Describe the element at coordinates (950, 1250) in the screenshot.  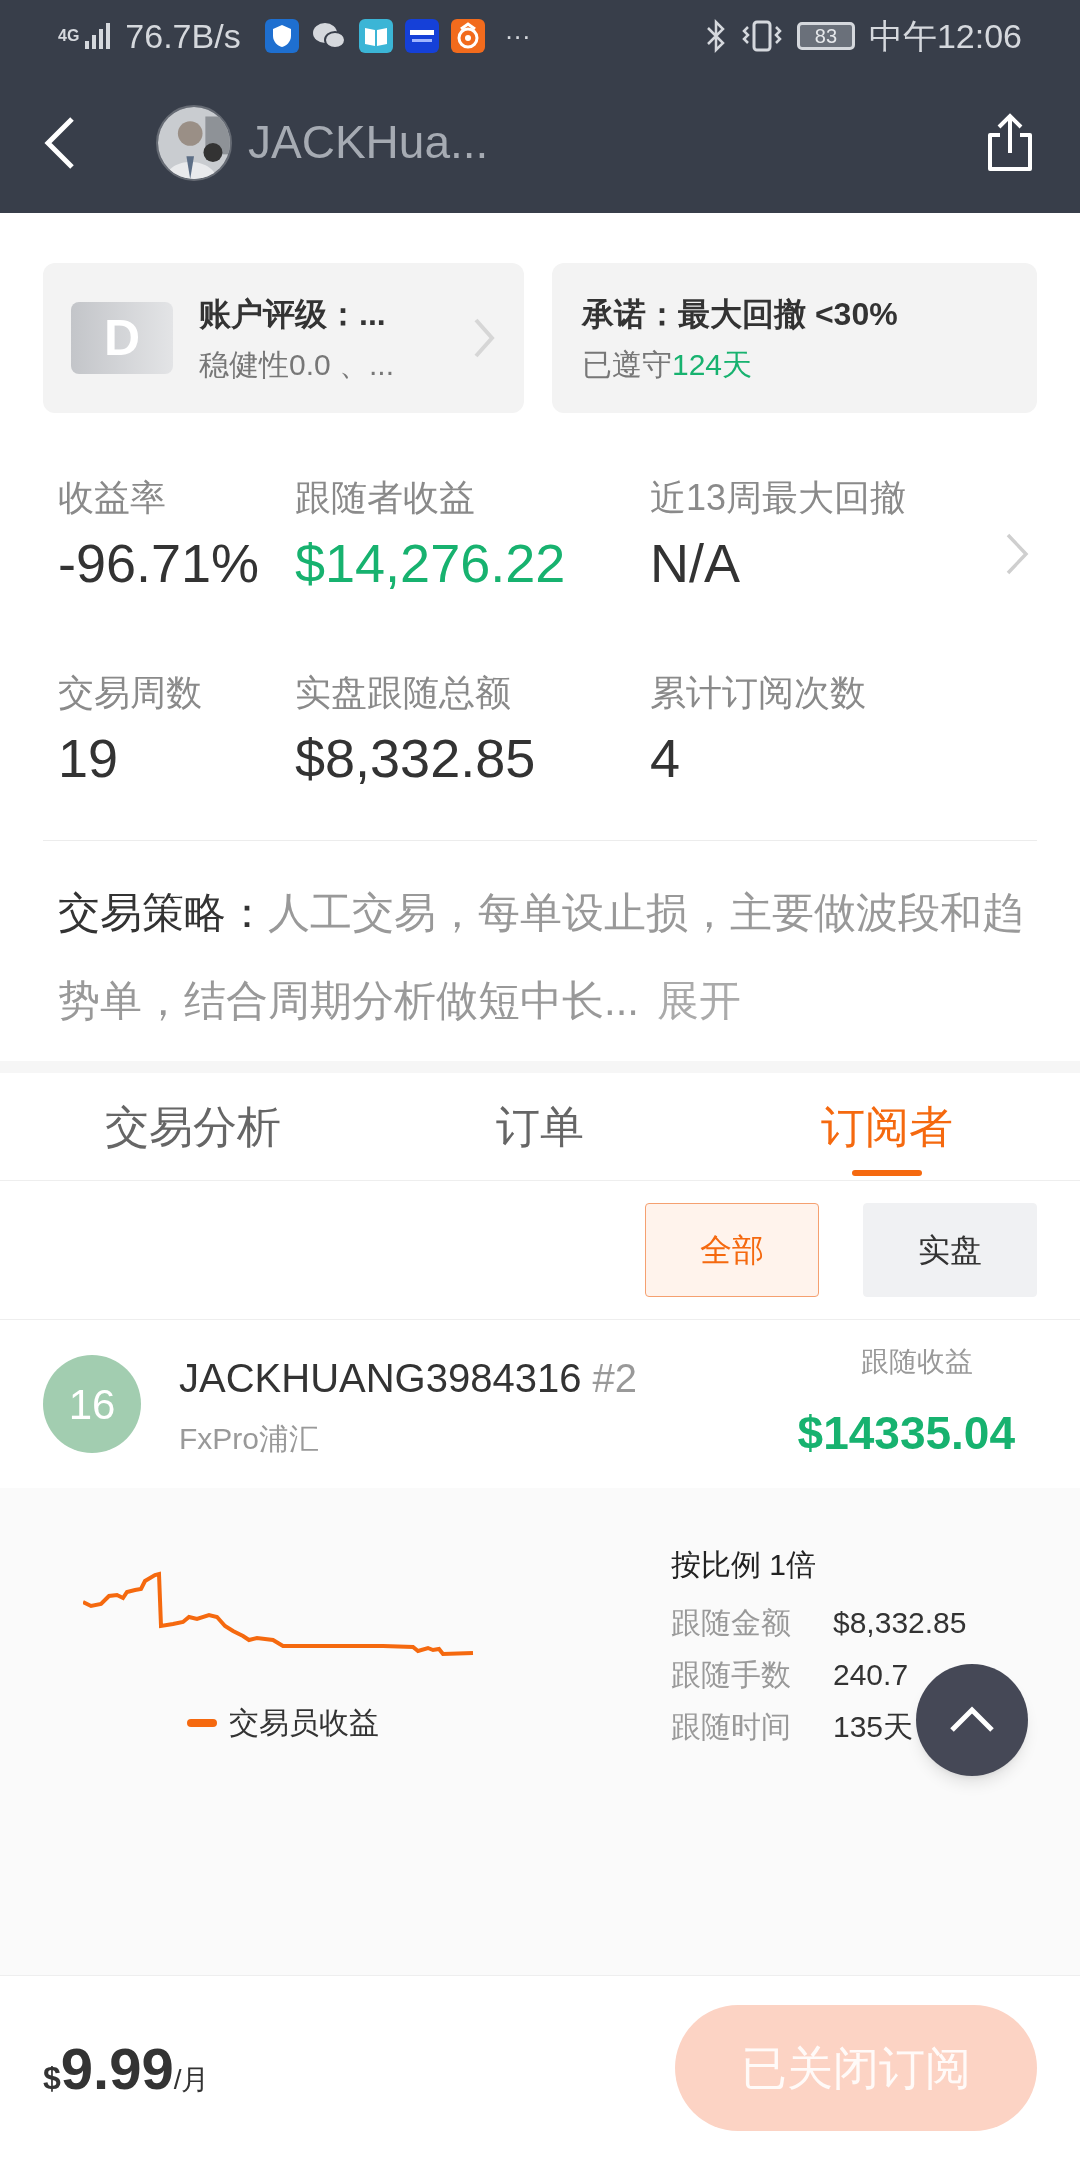
I see `filter-button: 实盘` at that location.